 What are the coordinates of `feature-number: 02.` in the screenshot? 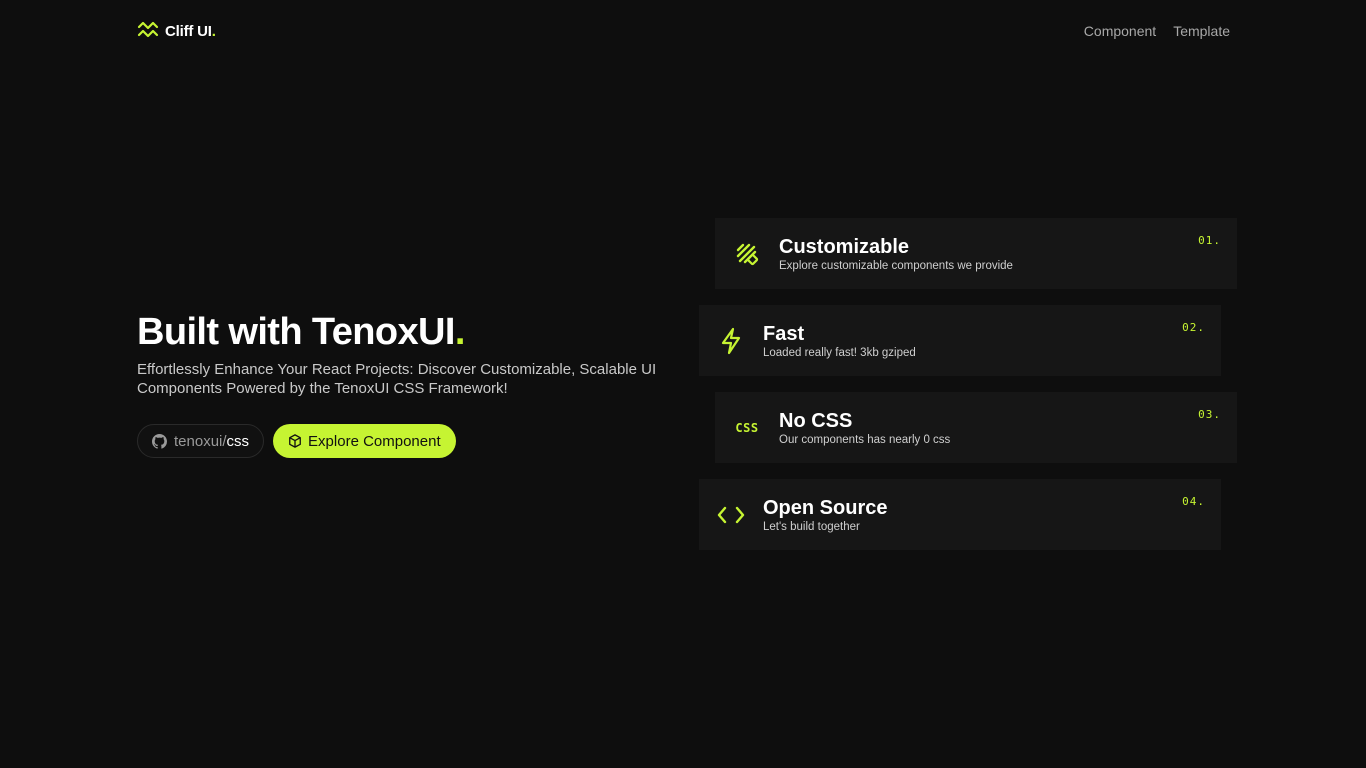 It's located at (1193, 327).